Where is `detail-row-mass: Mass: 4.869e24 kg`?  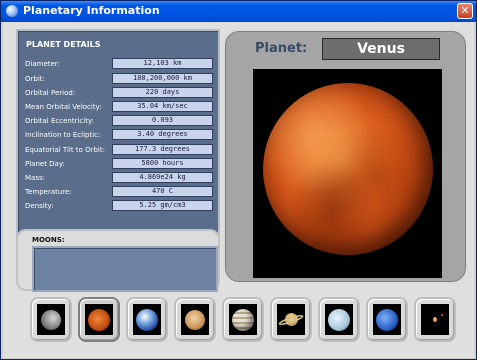
detail-row-mass: Mass: 4.869e24 kg is located at coordinates (119, 178).